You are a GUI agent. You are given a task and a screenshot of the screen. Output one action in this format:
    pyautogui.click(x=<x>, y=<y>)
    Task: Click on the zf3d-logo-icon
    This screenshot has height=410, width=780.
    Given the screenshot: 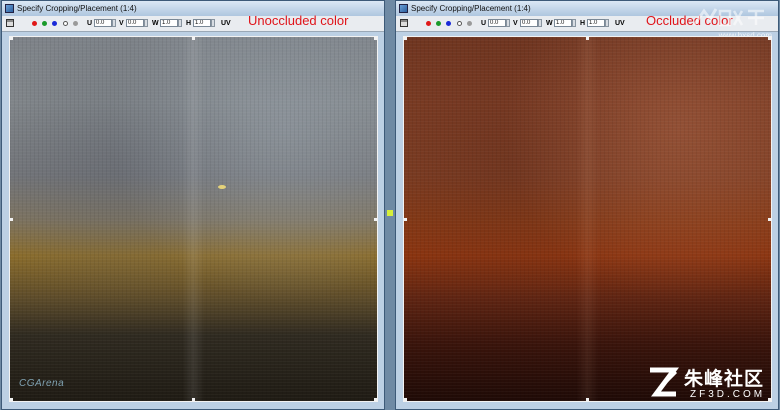 What is the action you would take?
    pyautogui.click(x=664, y=382)
    